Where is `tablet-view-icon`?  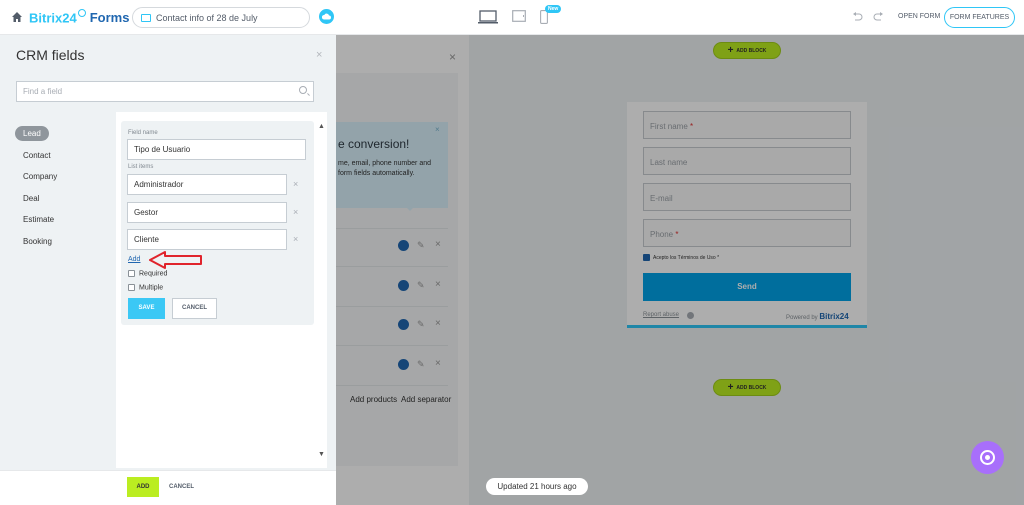 tablet-view-icon is located at coordinates (519, 16).